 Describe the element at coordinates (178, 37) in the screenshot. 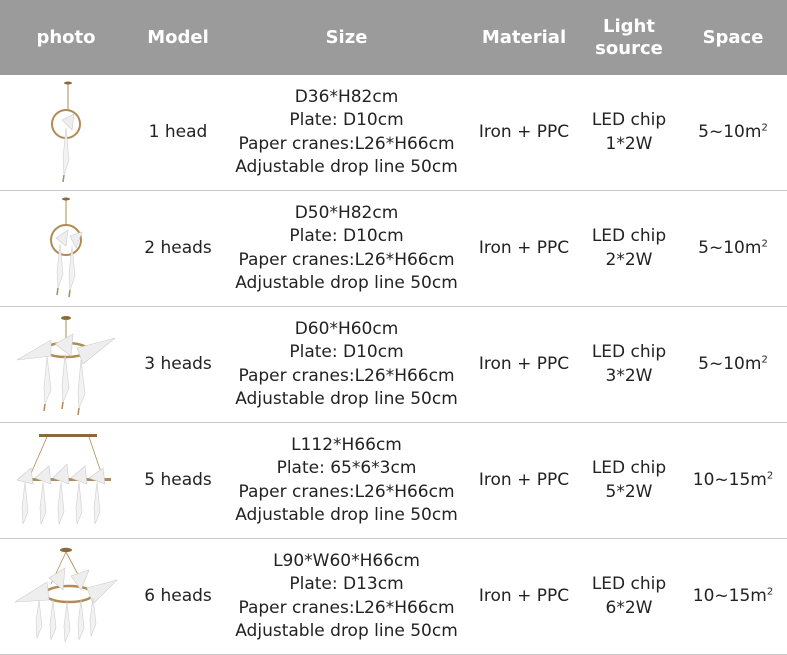

I see `header-model: Model` at that location.